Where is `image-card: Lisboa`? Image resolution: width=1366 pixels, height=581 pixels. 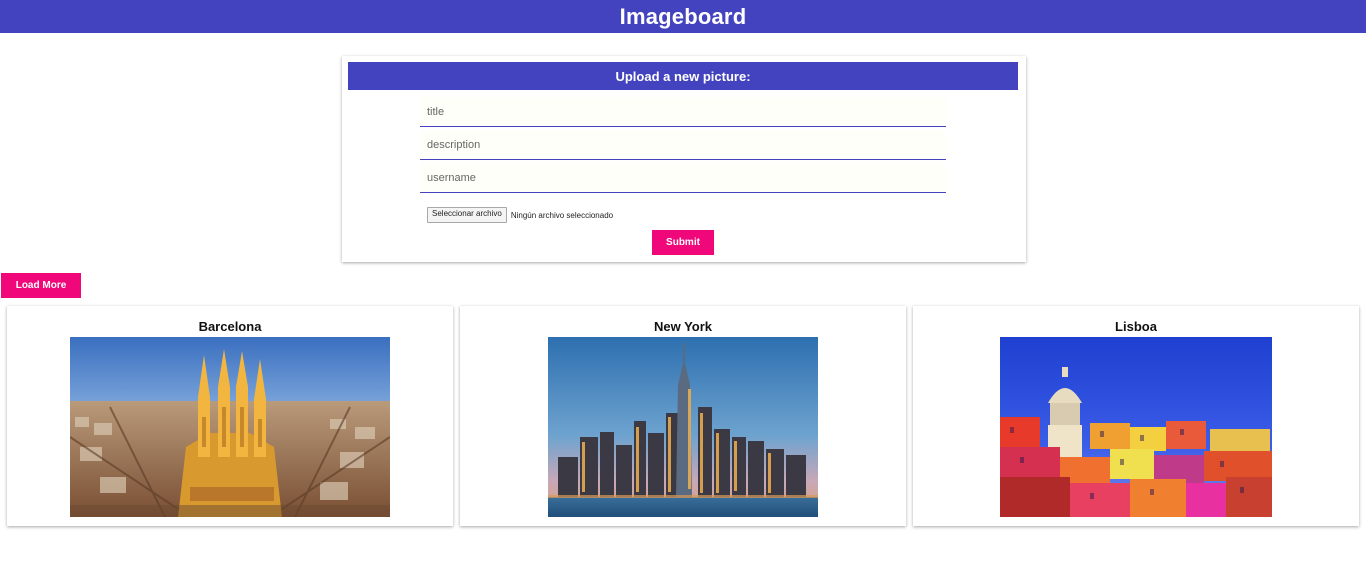
image-card: Lisboa is located at coordinates (1136, 416).